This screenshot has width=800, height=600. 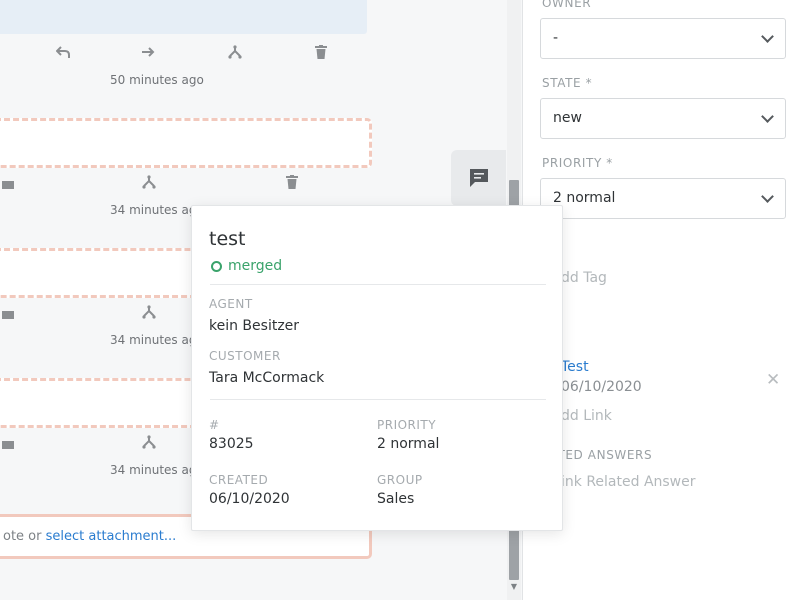 What do you see at coordinates (628, 482) in the screenshot?
I see `link-related-answer-link: ink Related Answer` at bounding box center [628, 482].